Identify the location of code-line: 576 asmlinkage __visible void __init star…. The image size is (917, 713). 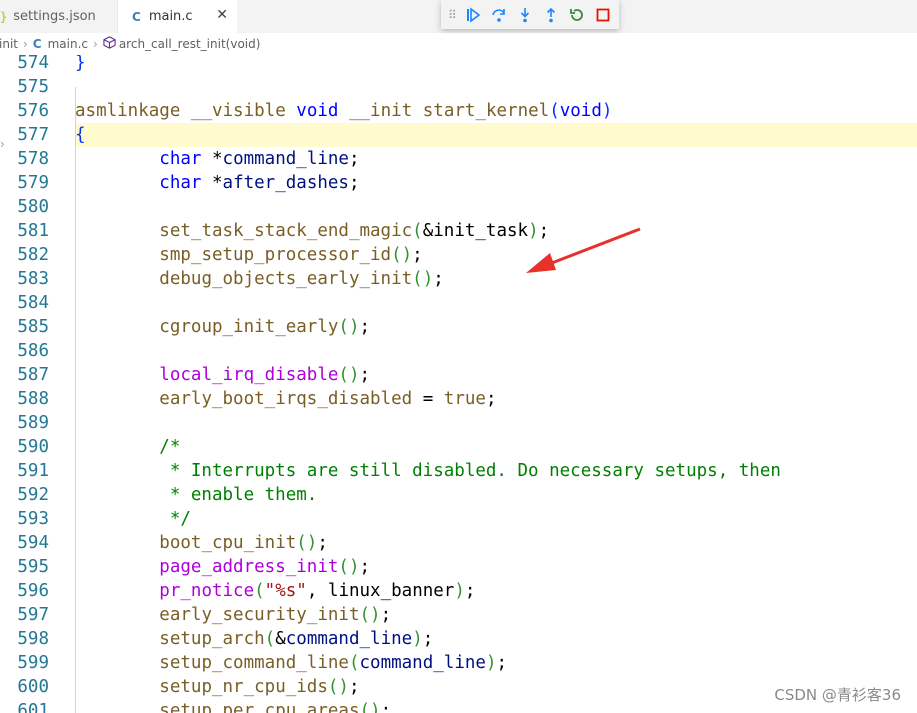
(458, 111).